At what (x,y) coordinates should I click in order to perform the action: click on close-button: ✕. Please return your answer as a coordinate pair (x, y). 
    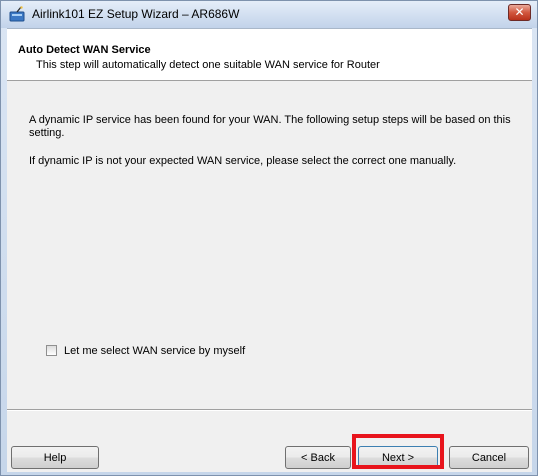
    Looking at the image, I should click on (519, 12).